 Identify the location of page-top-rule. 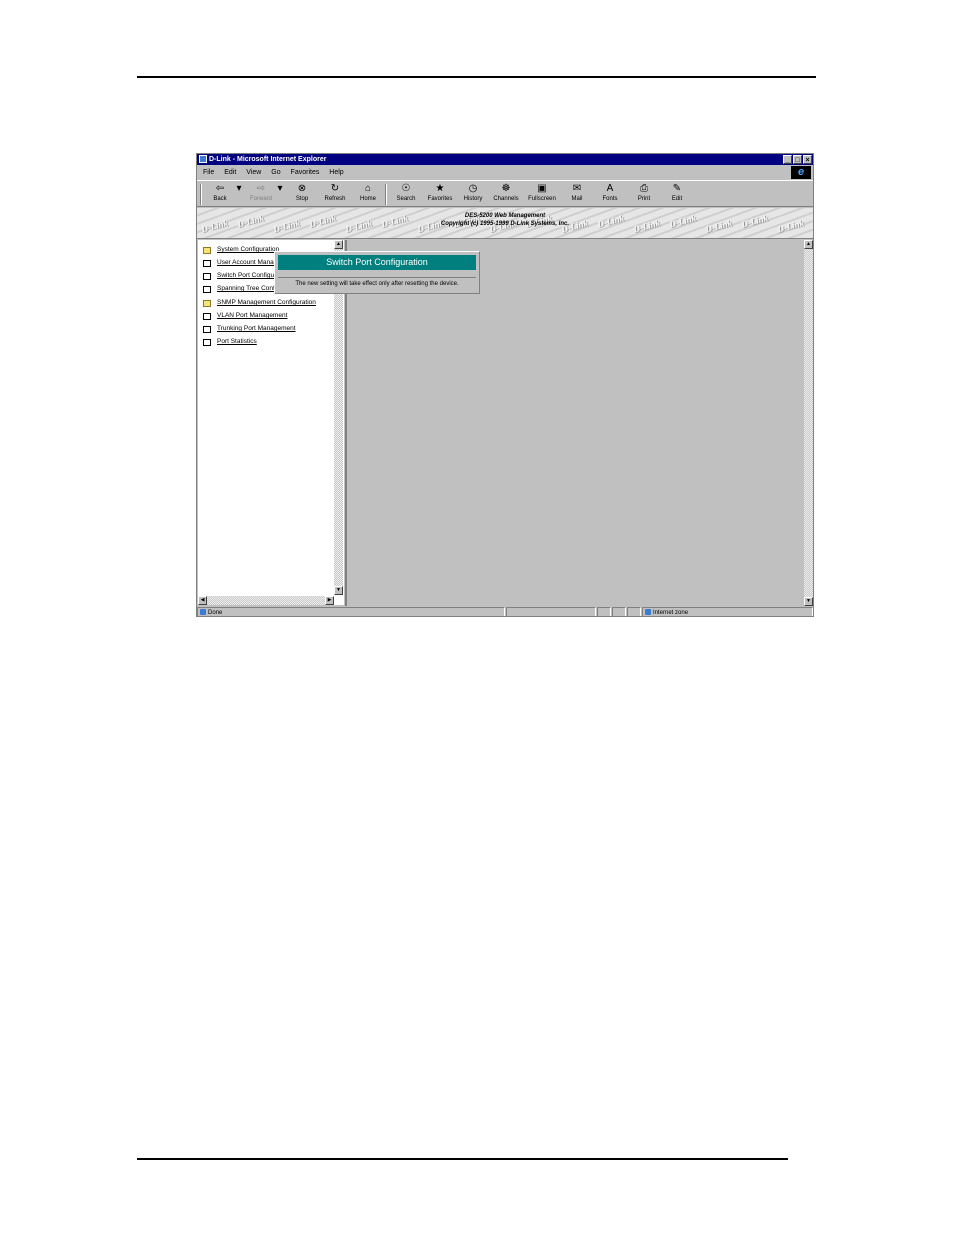
(476, 77).